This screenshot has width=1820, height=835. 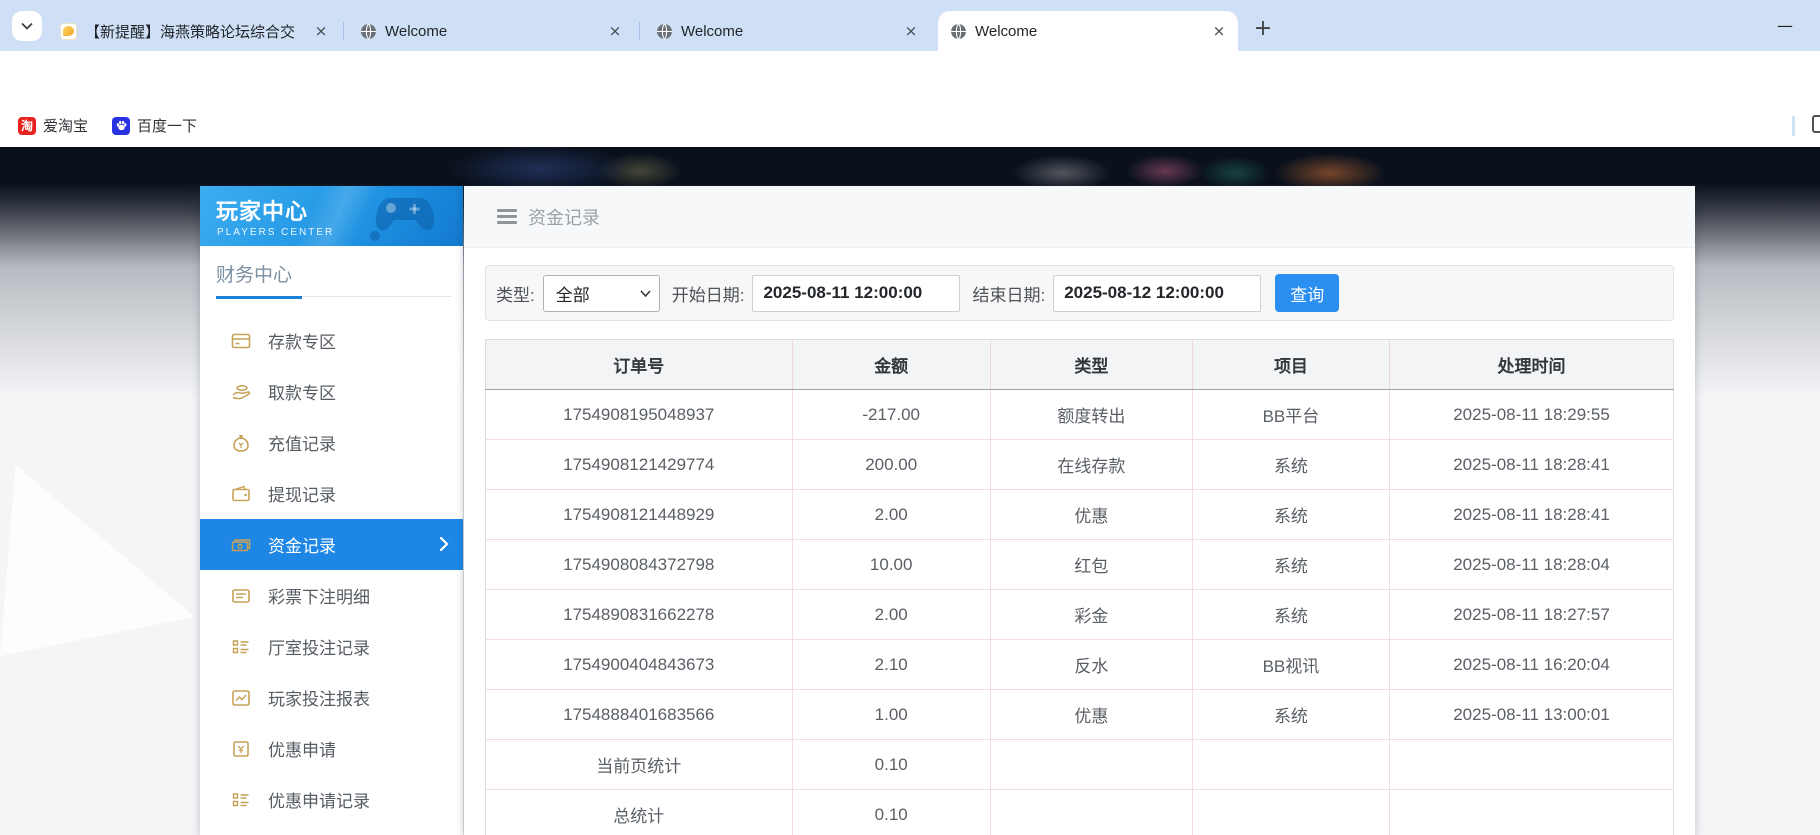 What do you see at coordinates (241, 340) in the screenshot?
I see `bank-card-icon` at bounding box center [241, 340].